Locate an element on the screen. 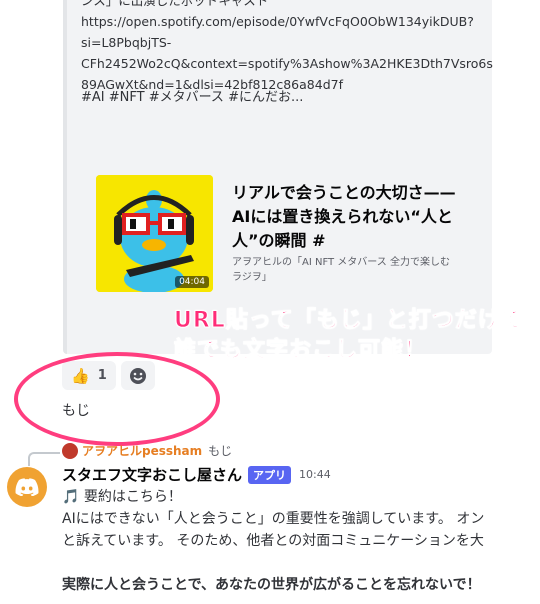 This screenshot has height=604, width=540. podcast-subtitle: アヲアヒルの「AI NFT メタバース 全力で楽しむラジヲ」 is located at coordinates (341, 270).